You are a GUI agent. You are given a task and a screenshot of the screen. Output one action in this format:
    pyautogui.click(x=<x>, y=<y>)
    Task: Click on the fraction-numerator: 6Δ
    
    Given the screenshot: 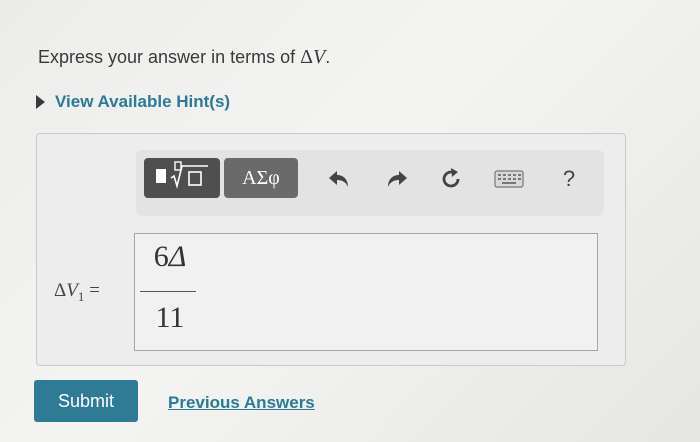 What is the action you would take?
    pyautogui.click(x=170, y=257)
    